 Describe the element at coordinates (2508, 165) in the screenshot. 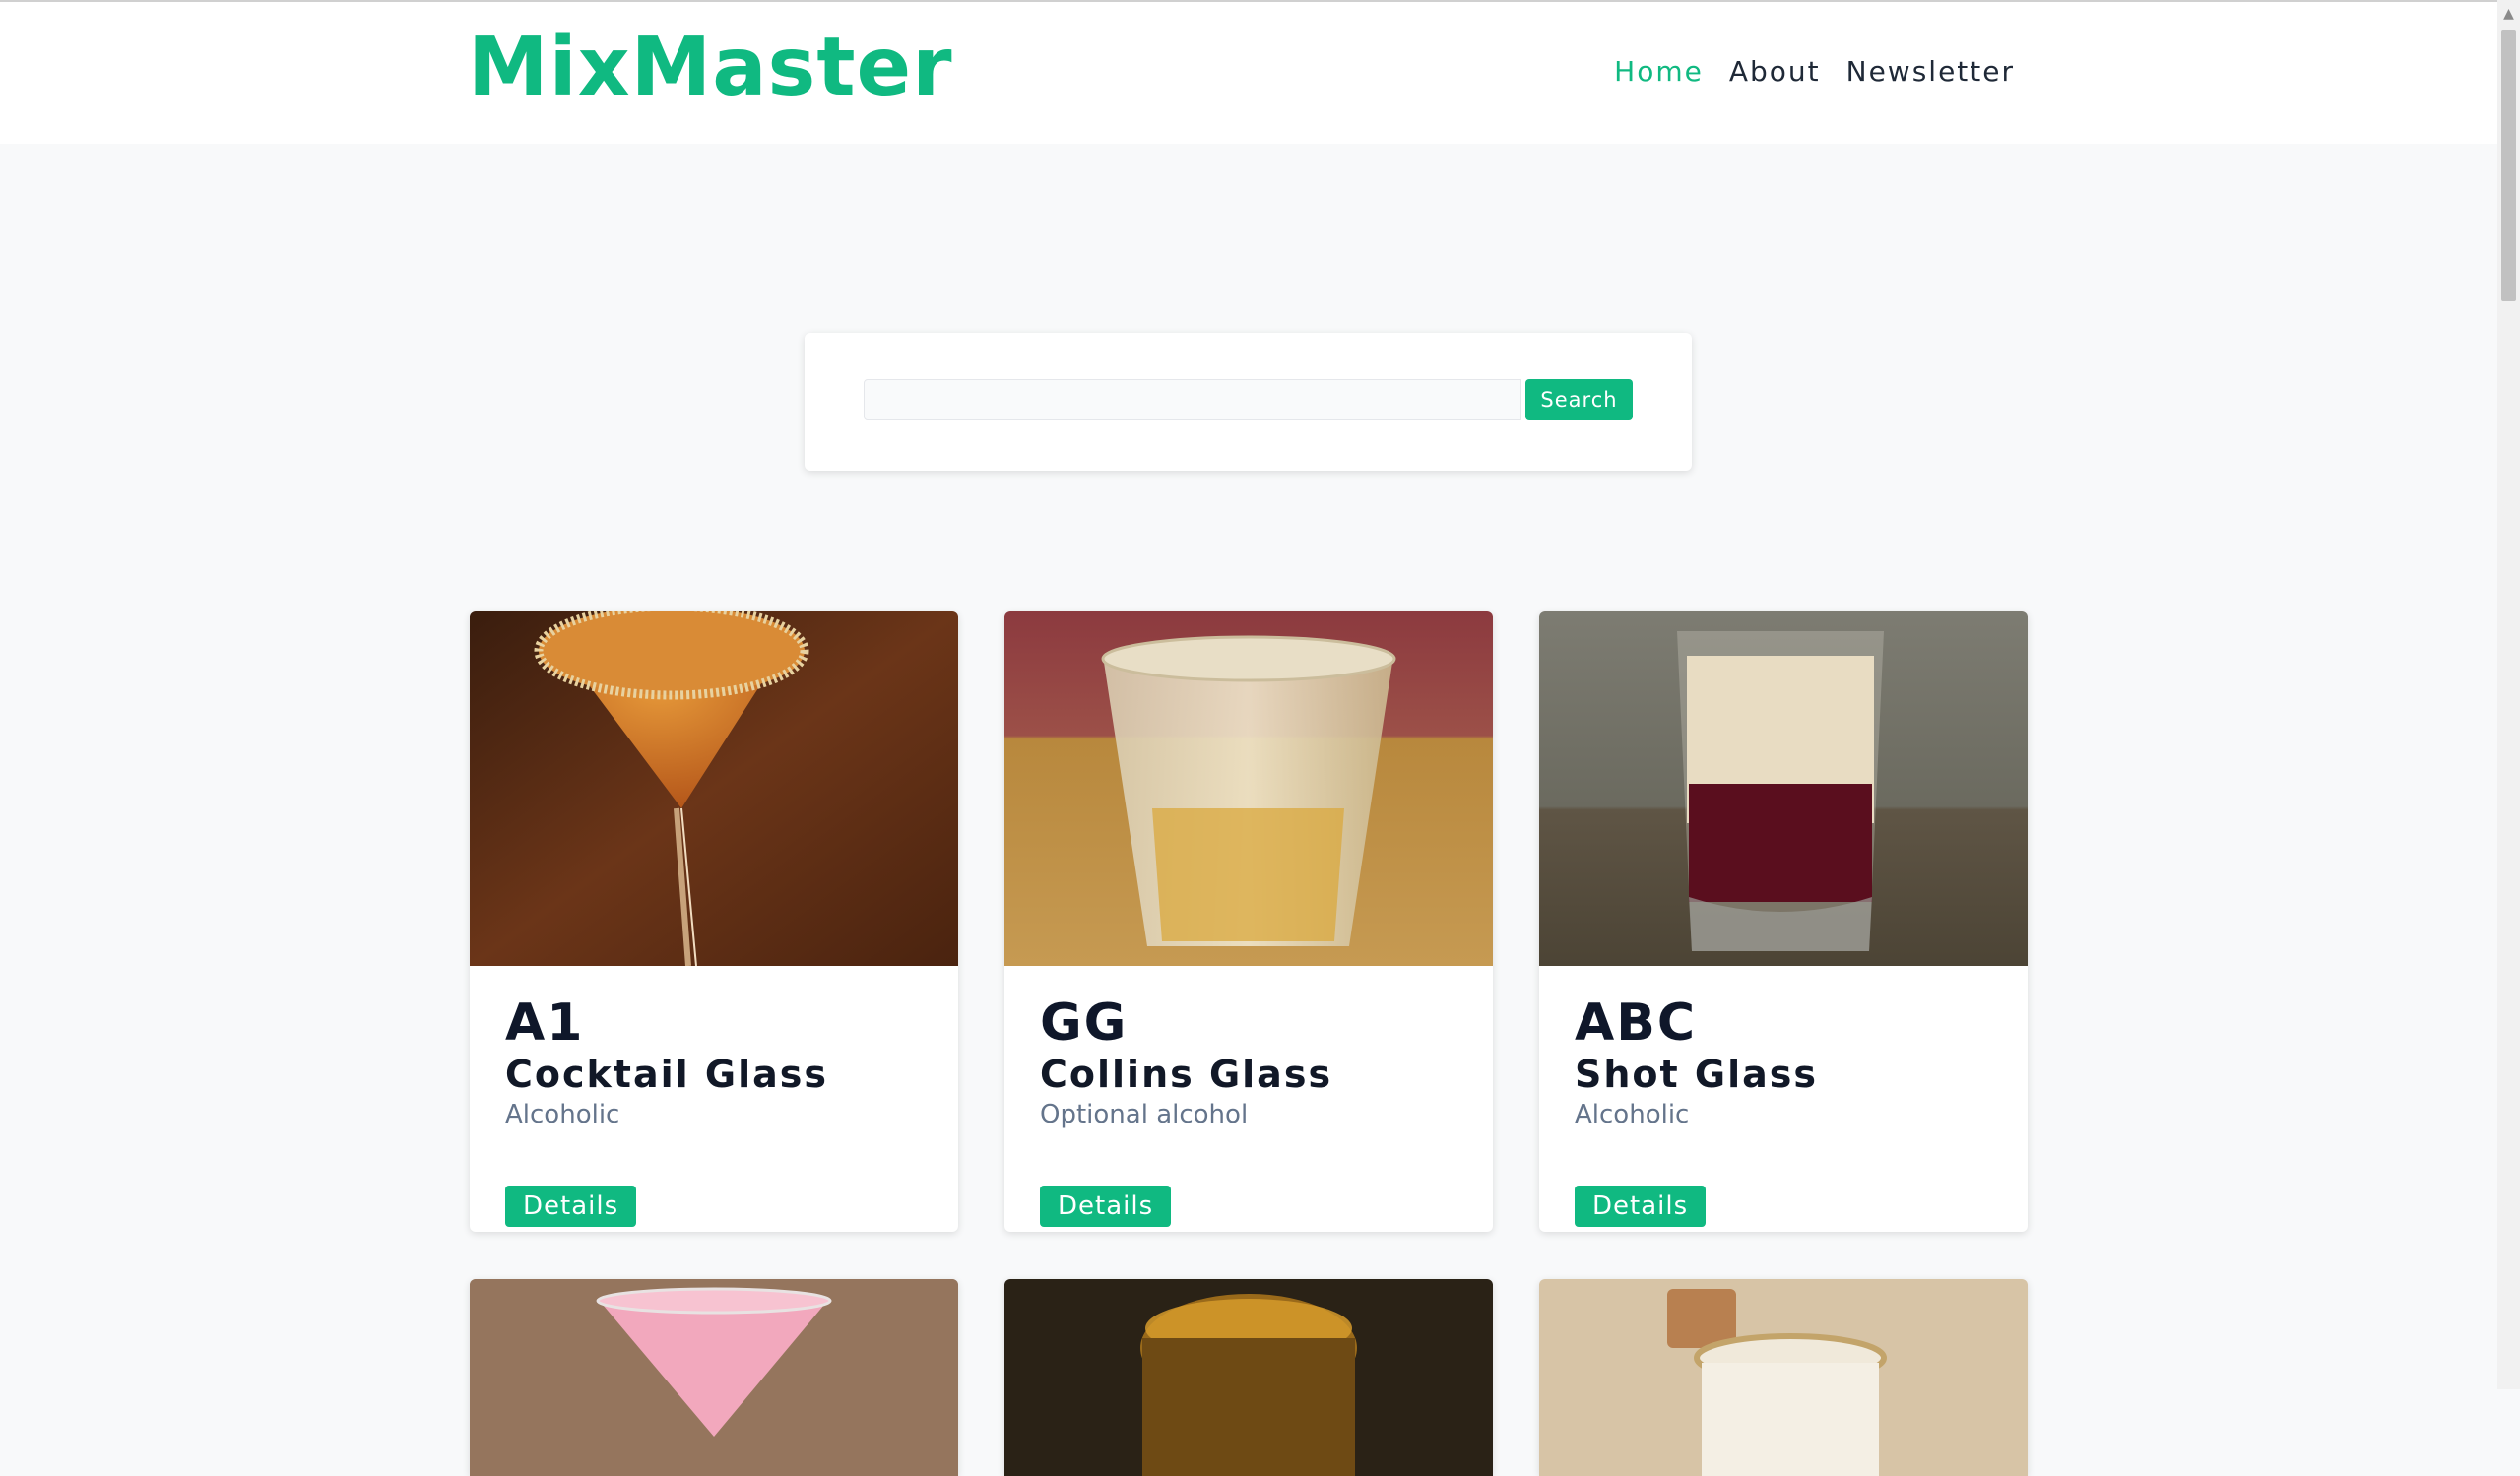

I see `scroll-thumb` at that location.